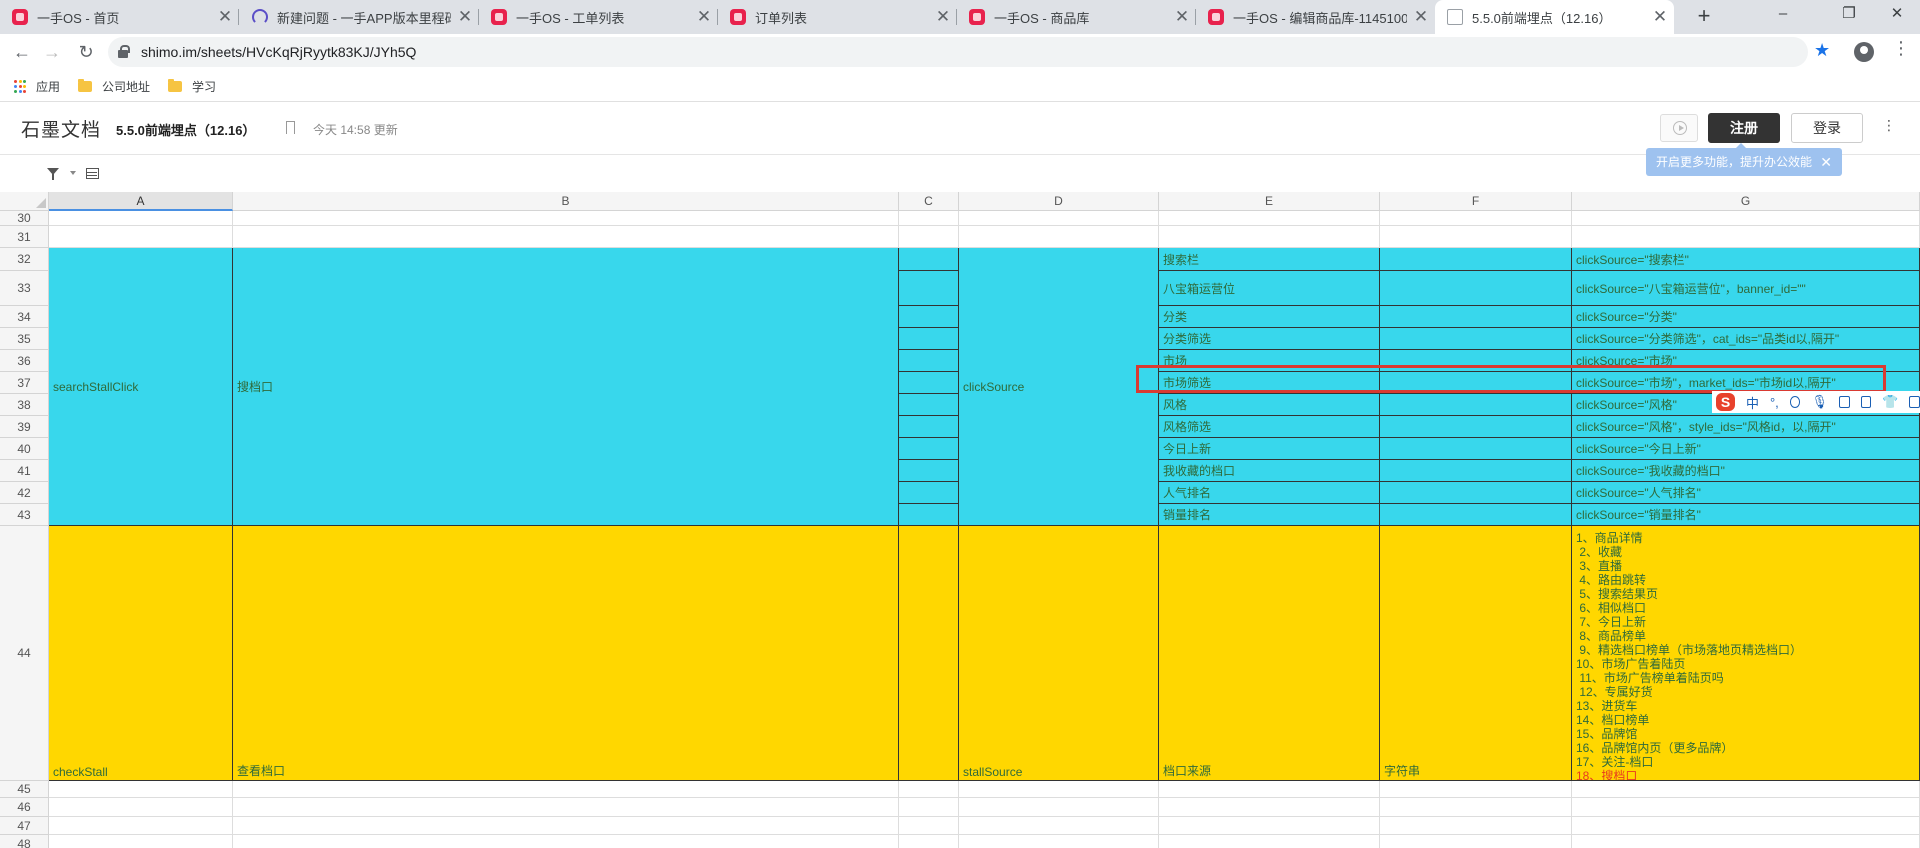  I want to click on reload-icon: ↻, so click(86, 52).